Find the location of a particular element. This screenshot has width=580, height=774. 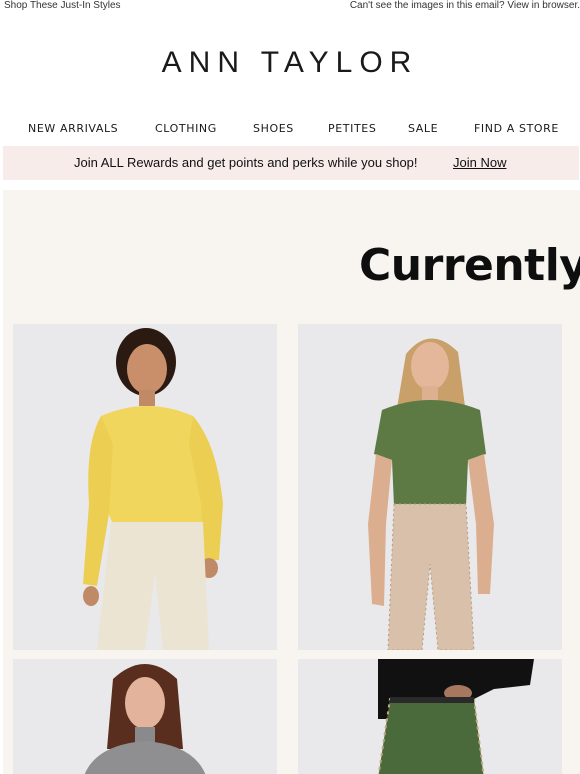

product-image-gray-turtleneck is located at coordinates (145, 716).